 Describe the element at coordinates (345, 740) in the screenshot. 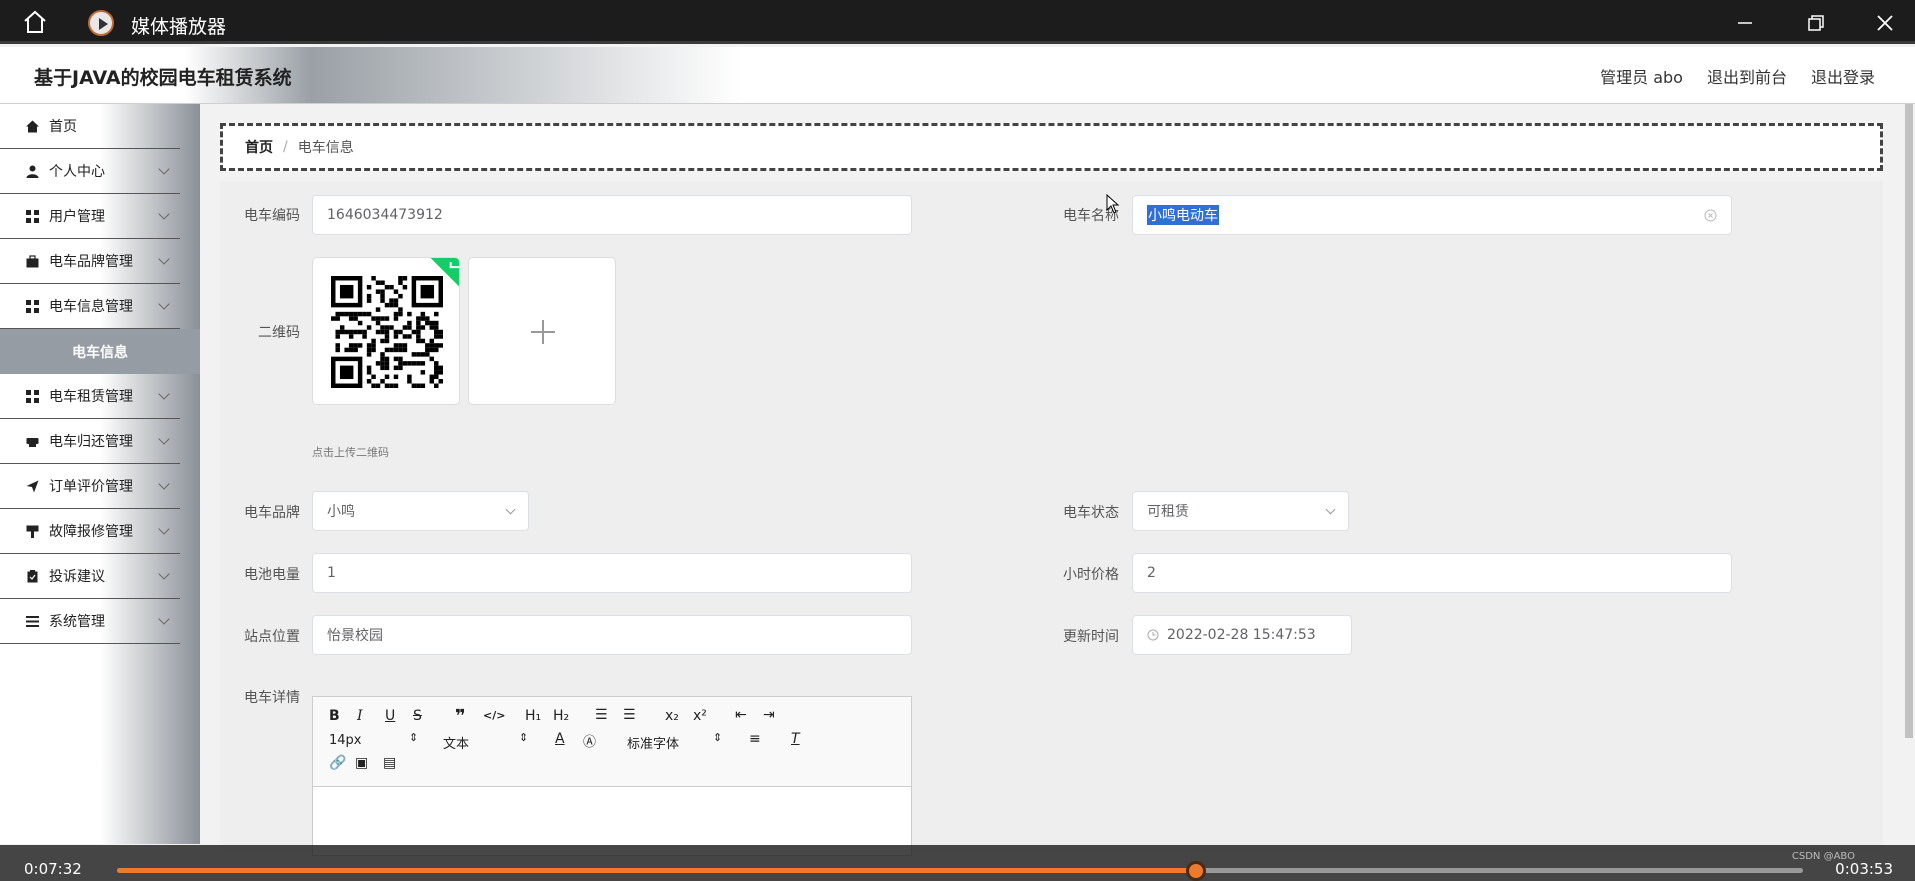

I see `font-size-select: 14px` at that location.